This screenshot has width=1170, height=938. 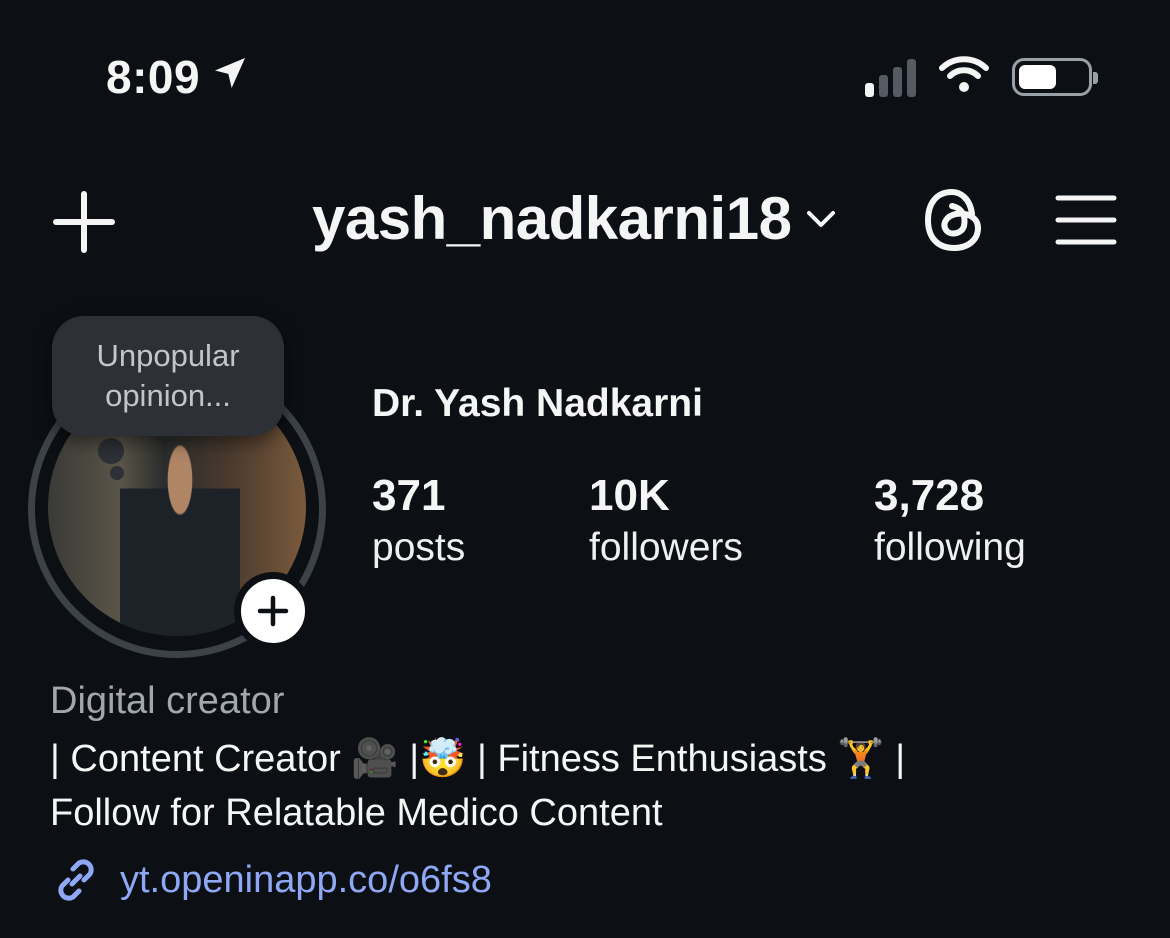 I want to click on username: yash_nadkarni18, so click(x=552, y=218).